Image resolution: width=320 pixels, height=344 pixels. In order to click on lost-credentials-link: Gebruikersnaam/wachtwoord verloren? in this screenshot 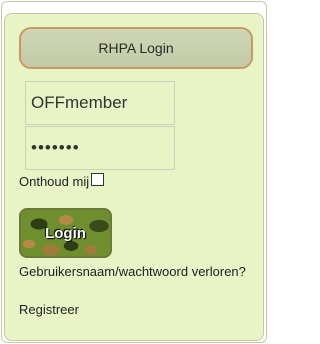, I will do `click(139, 271)`.